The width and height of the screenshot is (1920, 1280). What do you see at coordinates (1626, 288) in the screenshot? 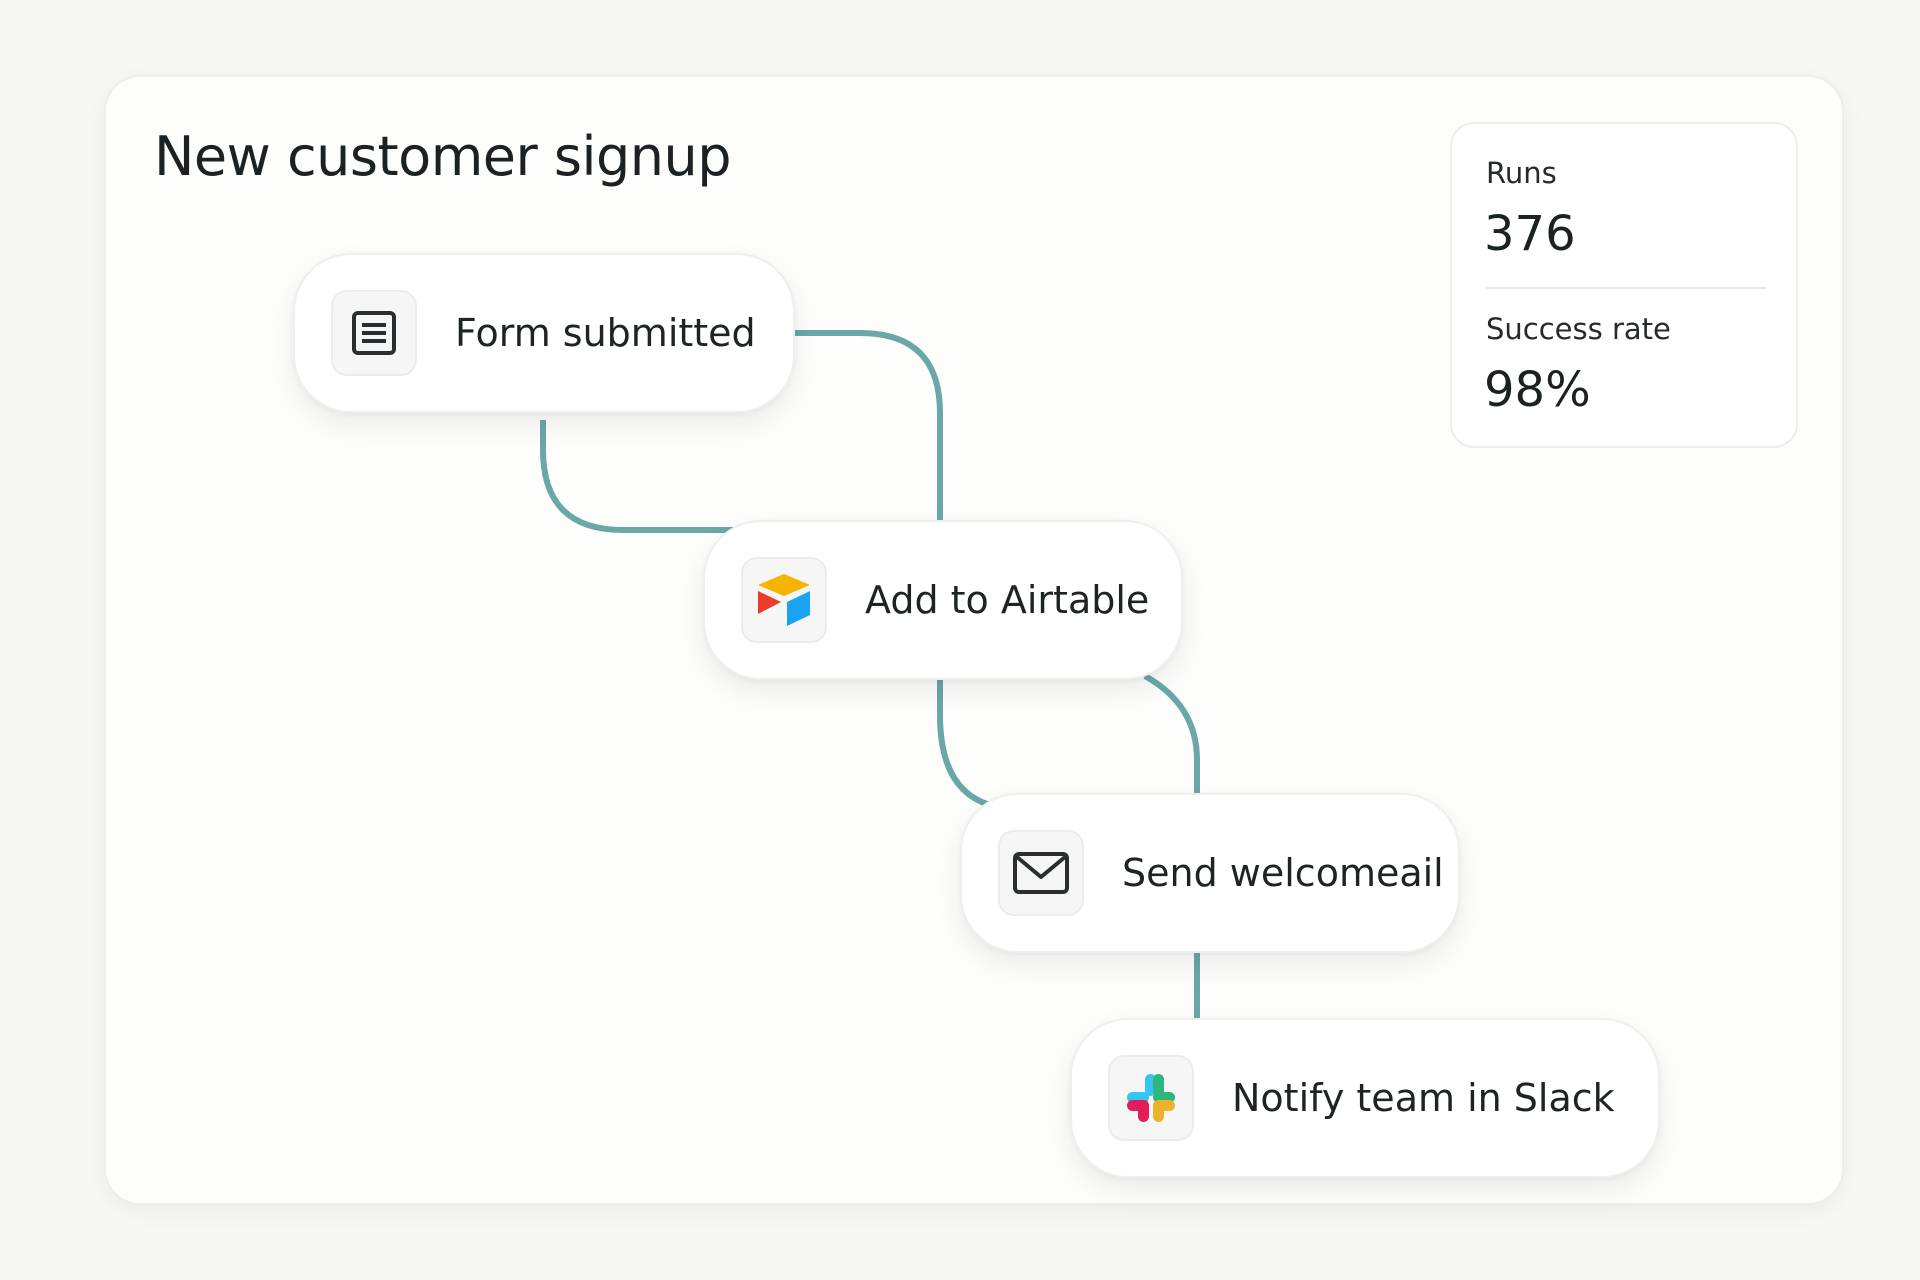
I see `stats-divider` at bounding box center [1626, 288].